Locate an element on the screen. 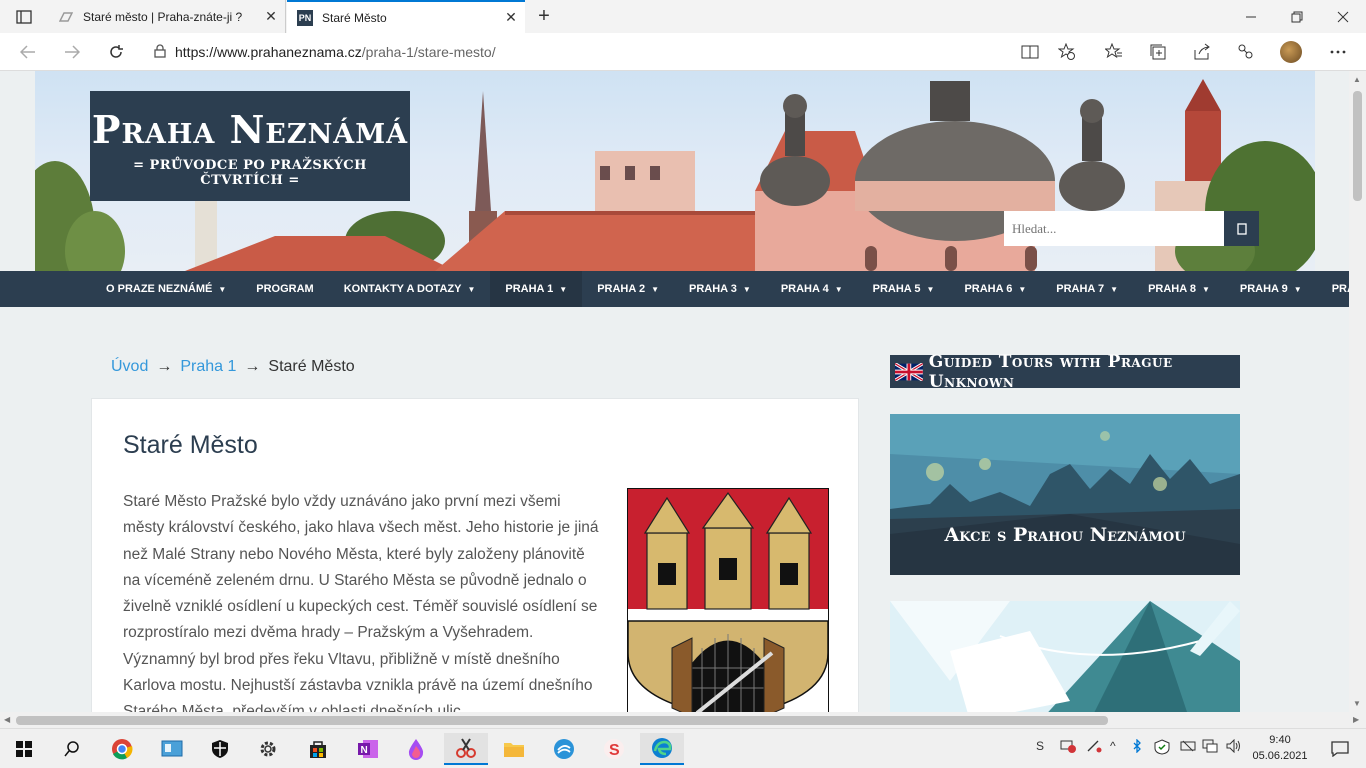  extensions-button is located at coordinates (1246, 52).